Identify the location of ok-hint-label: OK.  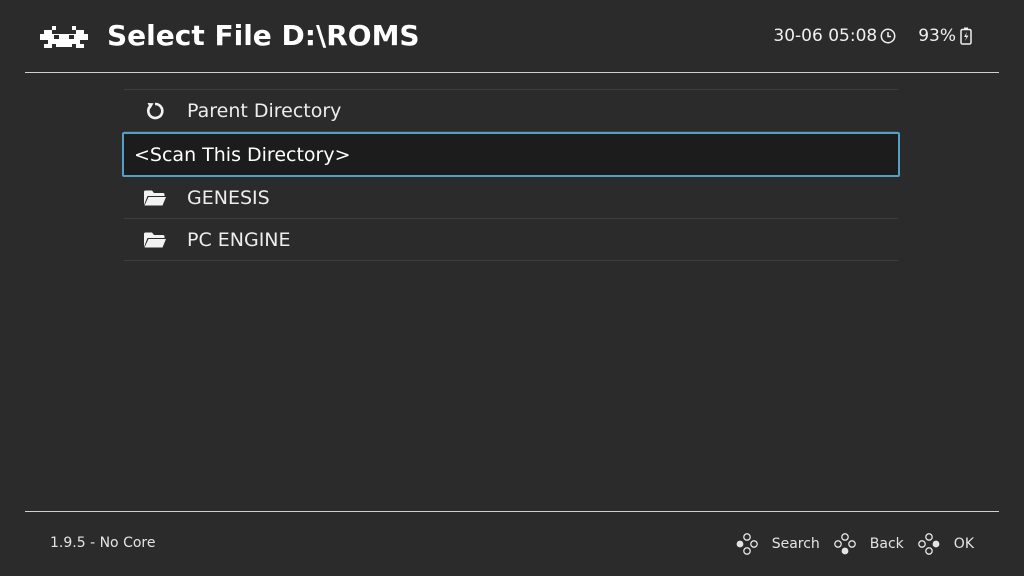
(963, 544).